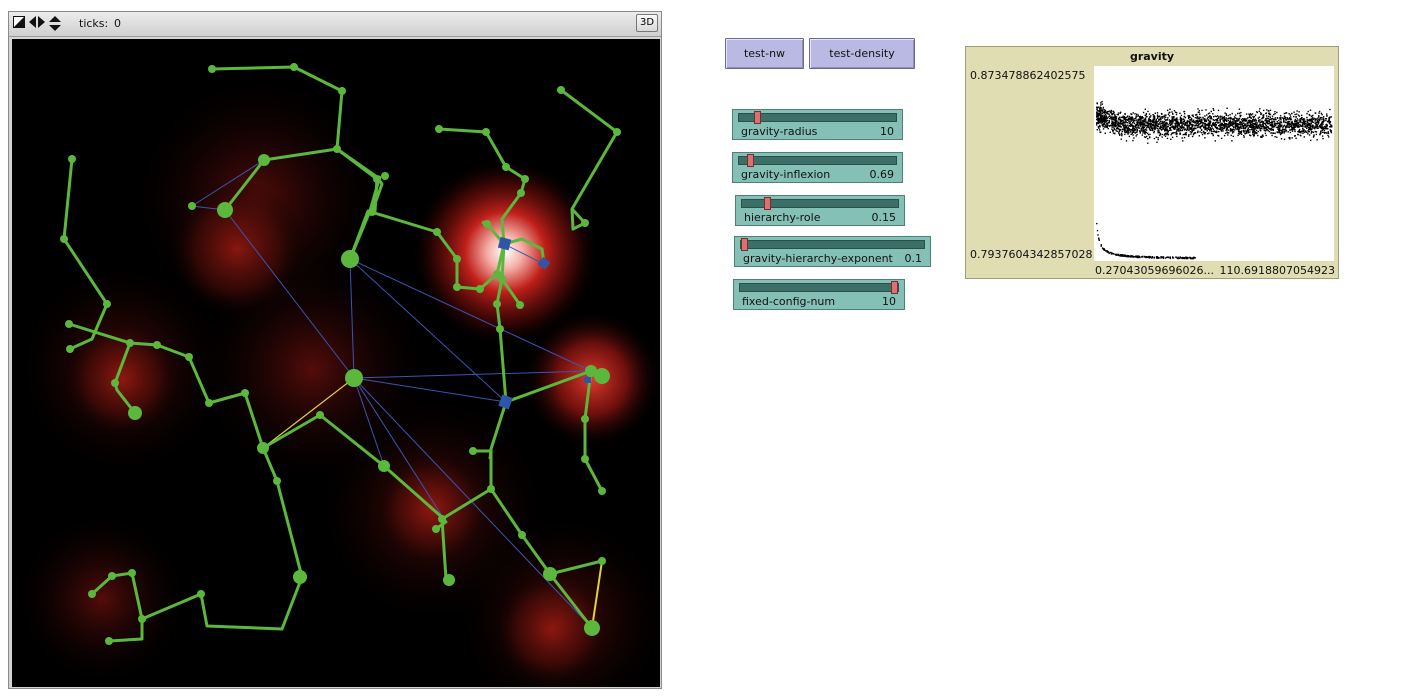 The height and width of the screenshot is (700, 1415). What do you see at coordinates (19, 24) in the screenshot?
I see `edit-toggle-icon` at bounding box center [19, 24].